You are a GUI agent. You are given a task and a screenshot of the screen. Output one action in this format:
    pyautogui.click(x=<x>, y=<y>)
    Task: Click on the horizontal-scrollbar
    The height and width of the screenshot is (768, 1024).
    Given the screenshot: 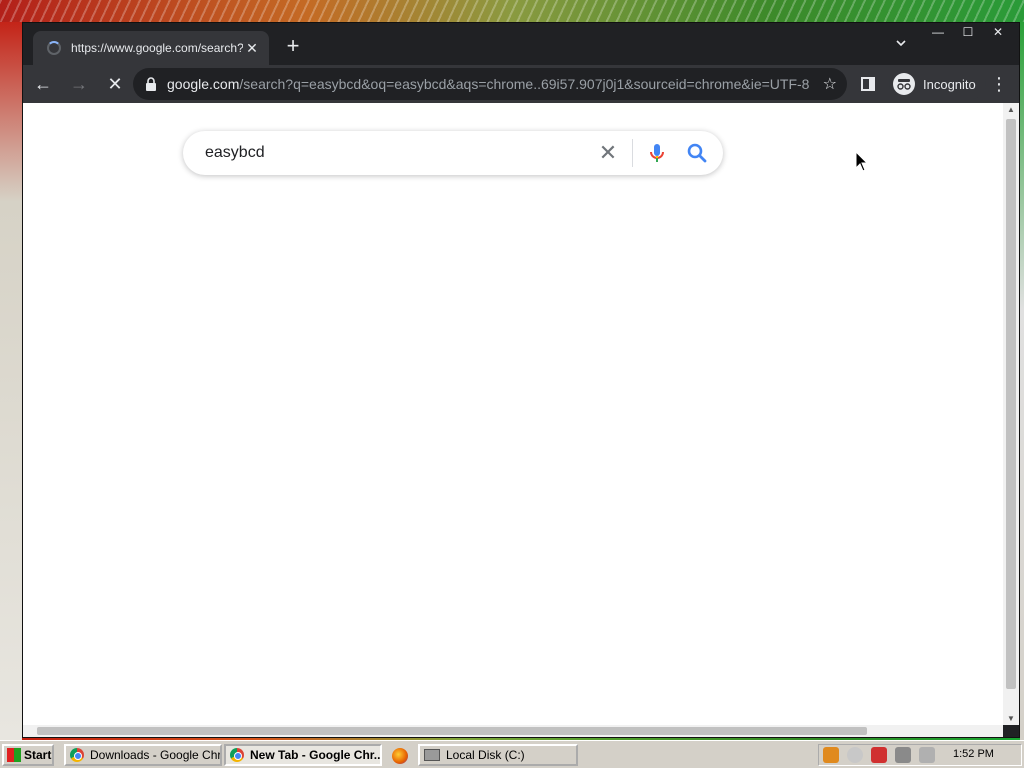 What is the action you would take?
    pyautogui.click(x=513, y=731)
    